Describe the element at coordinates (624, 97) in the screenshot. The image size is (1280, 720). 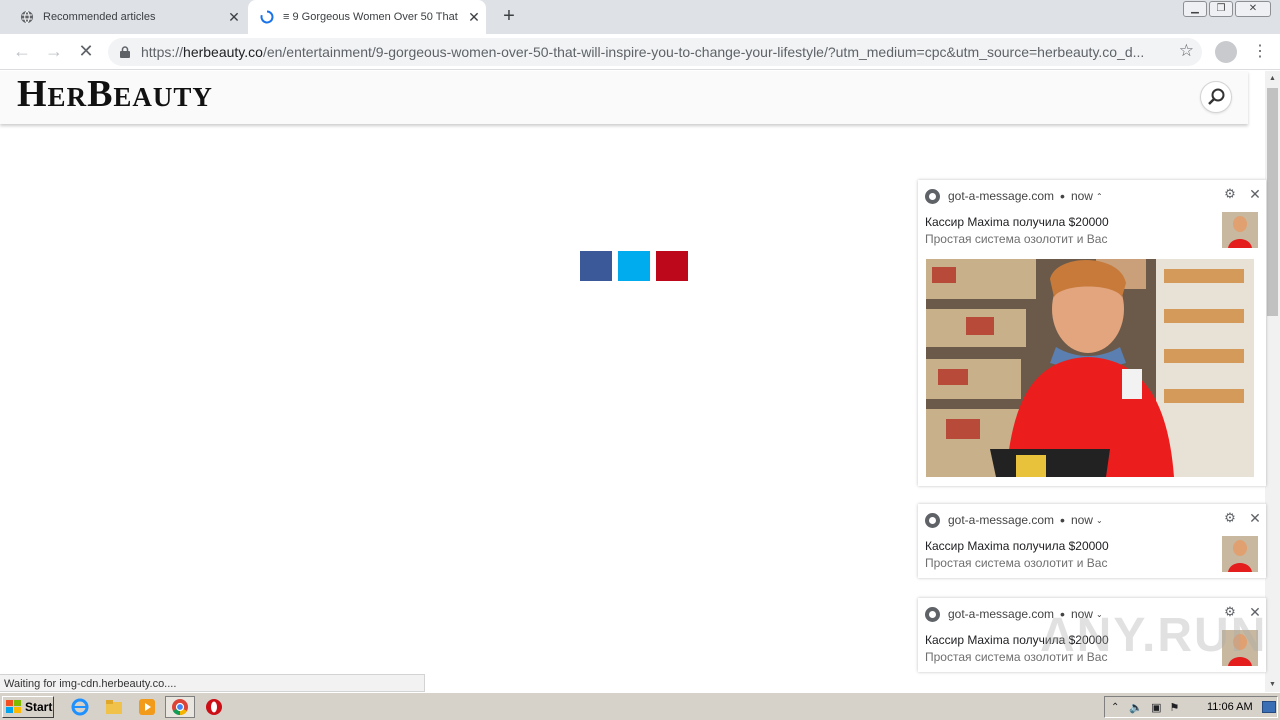
I see `site-header: HerBeauty` at that location.